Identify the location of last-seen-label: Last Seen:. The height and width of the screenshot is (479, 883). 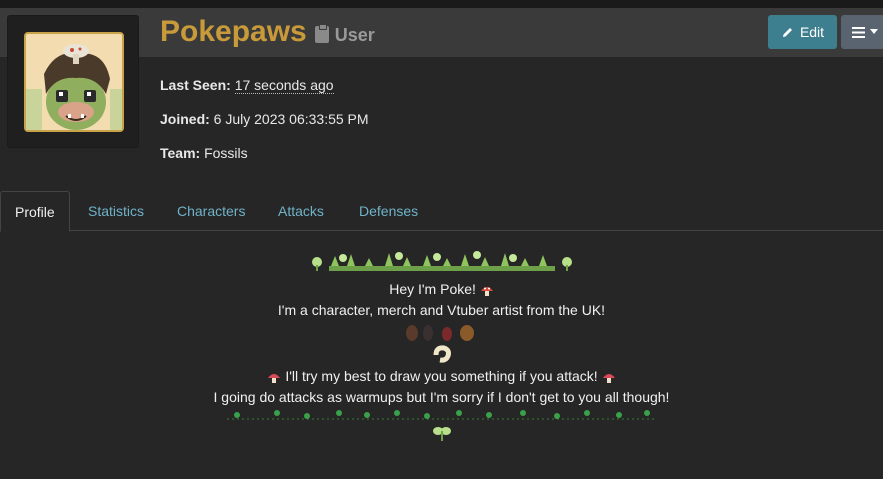
(195, 85).